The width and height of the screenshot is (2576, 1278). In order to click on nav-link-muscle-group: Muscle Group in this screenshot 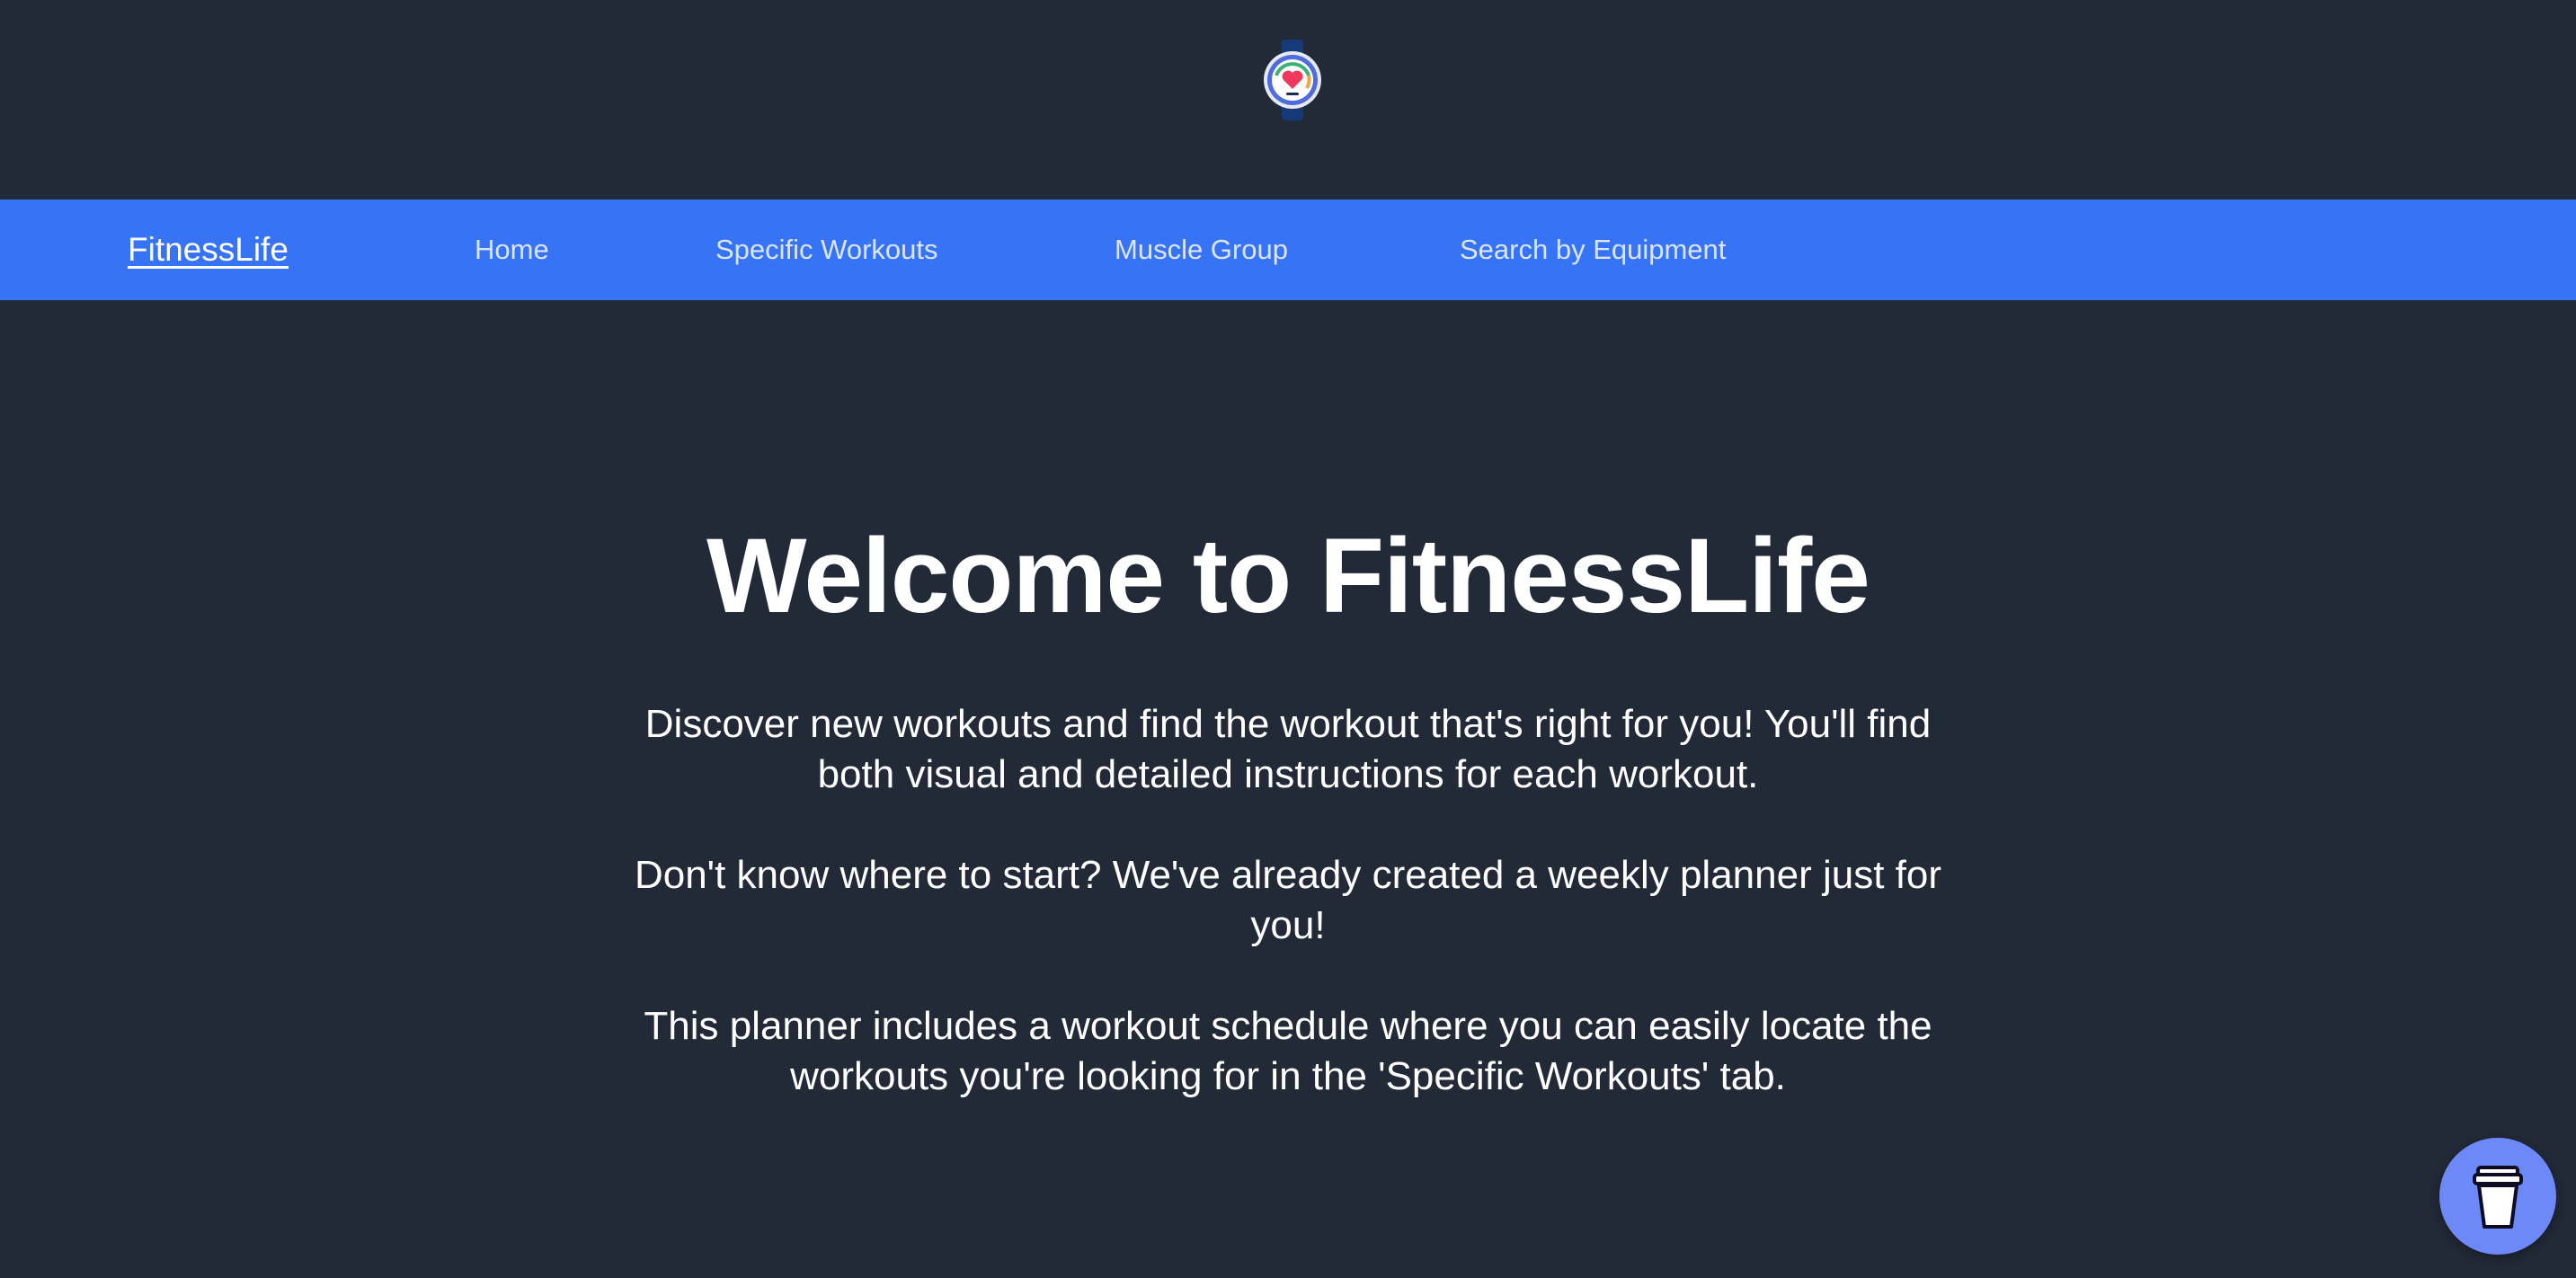, I will do `click(1201, 250)`.